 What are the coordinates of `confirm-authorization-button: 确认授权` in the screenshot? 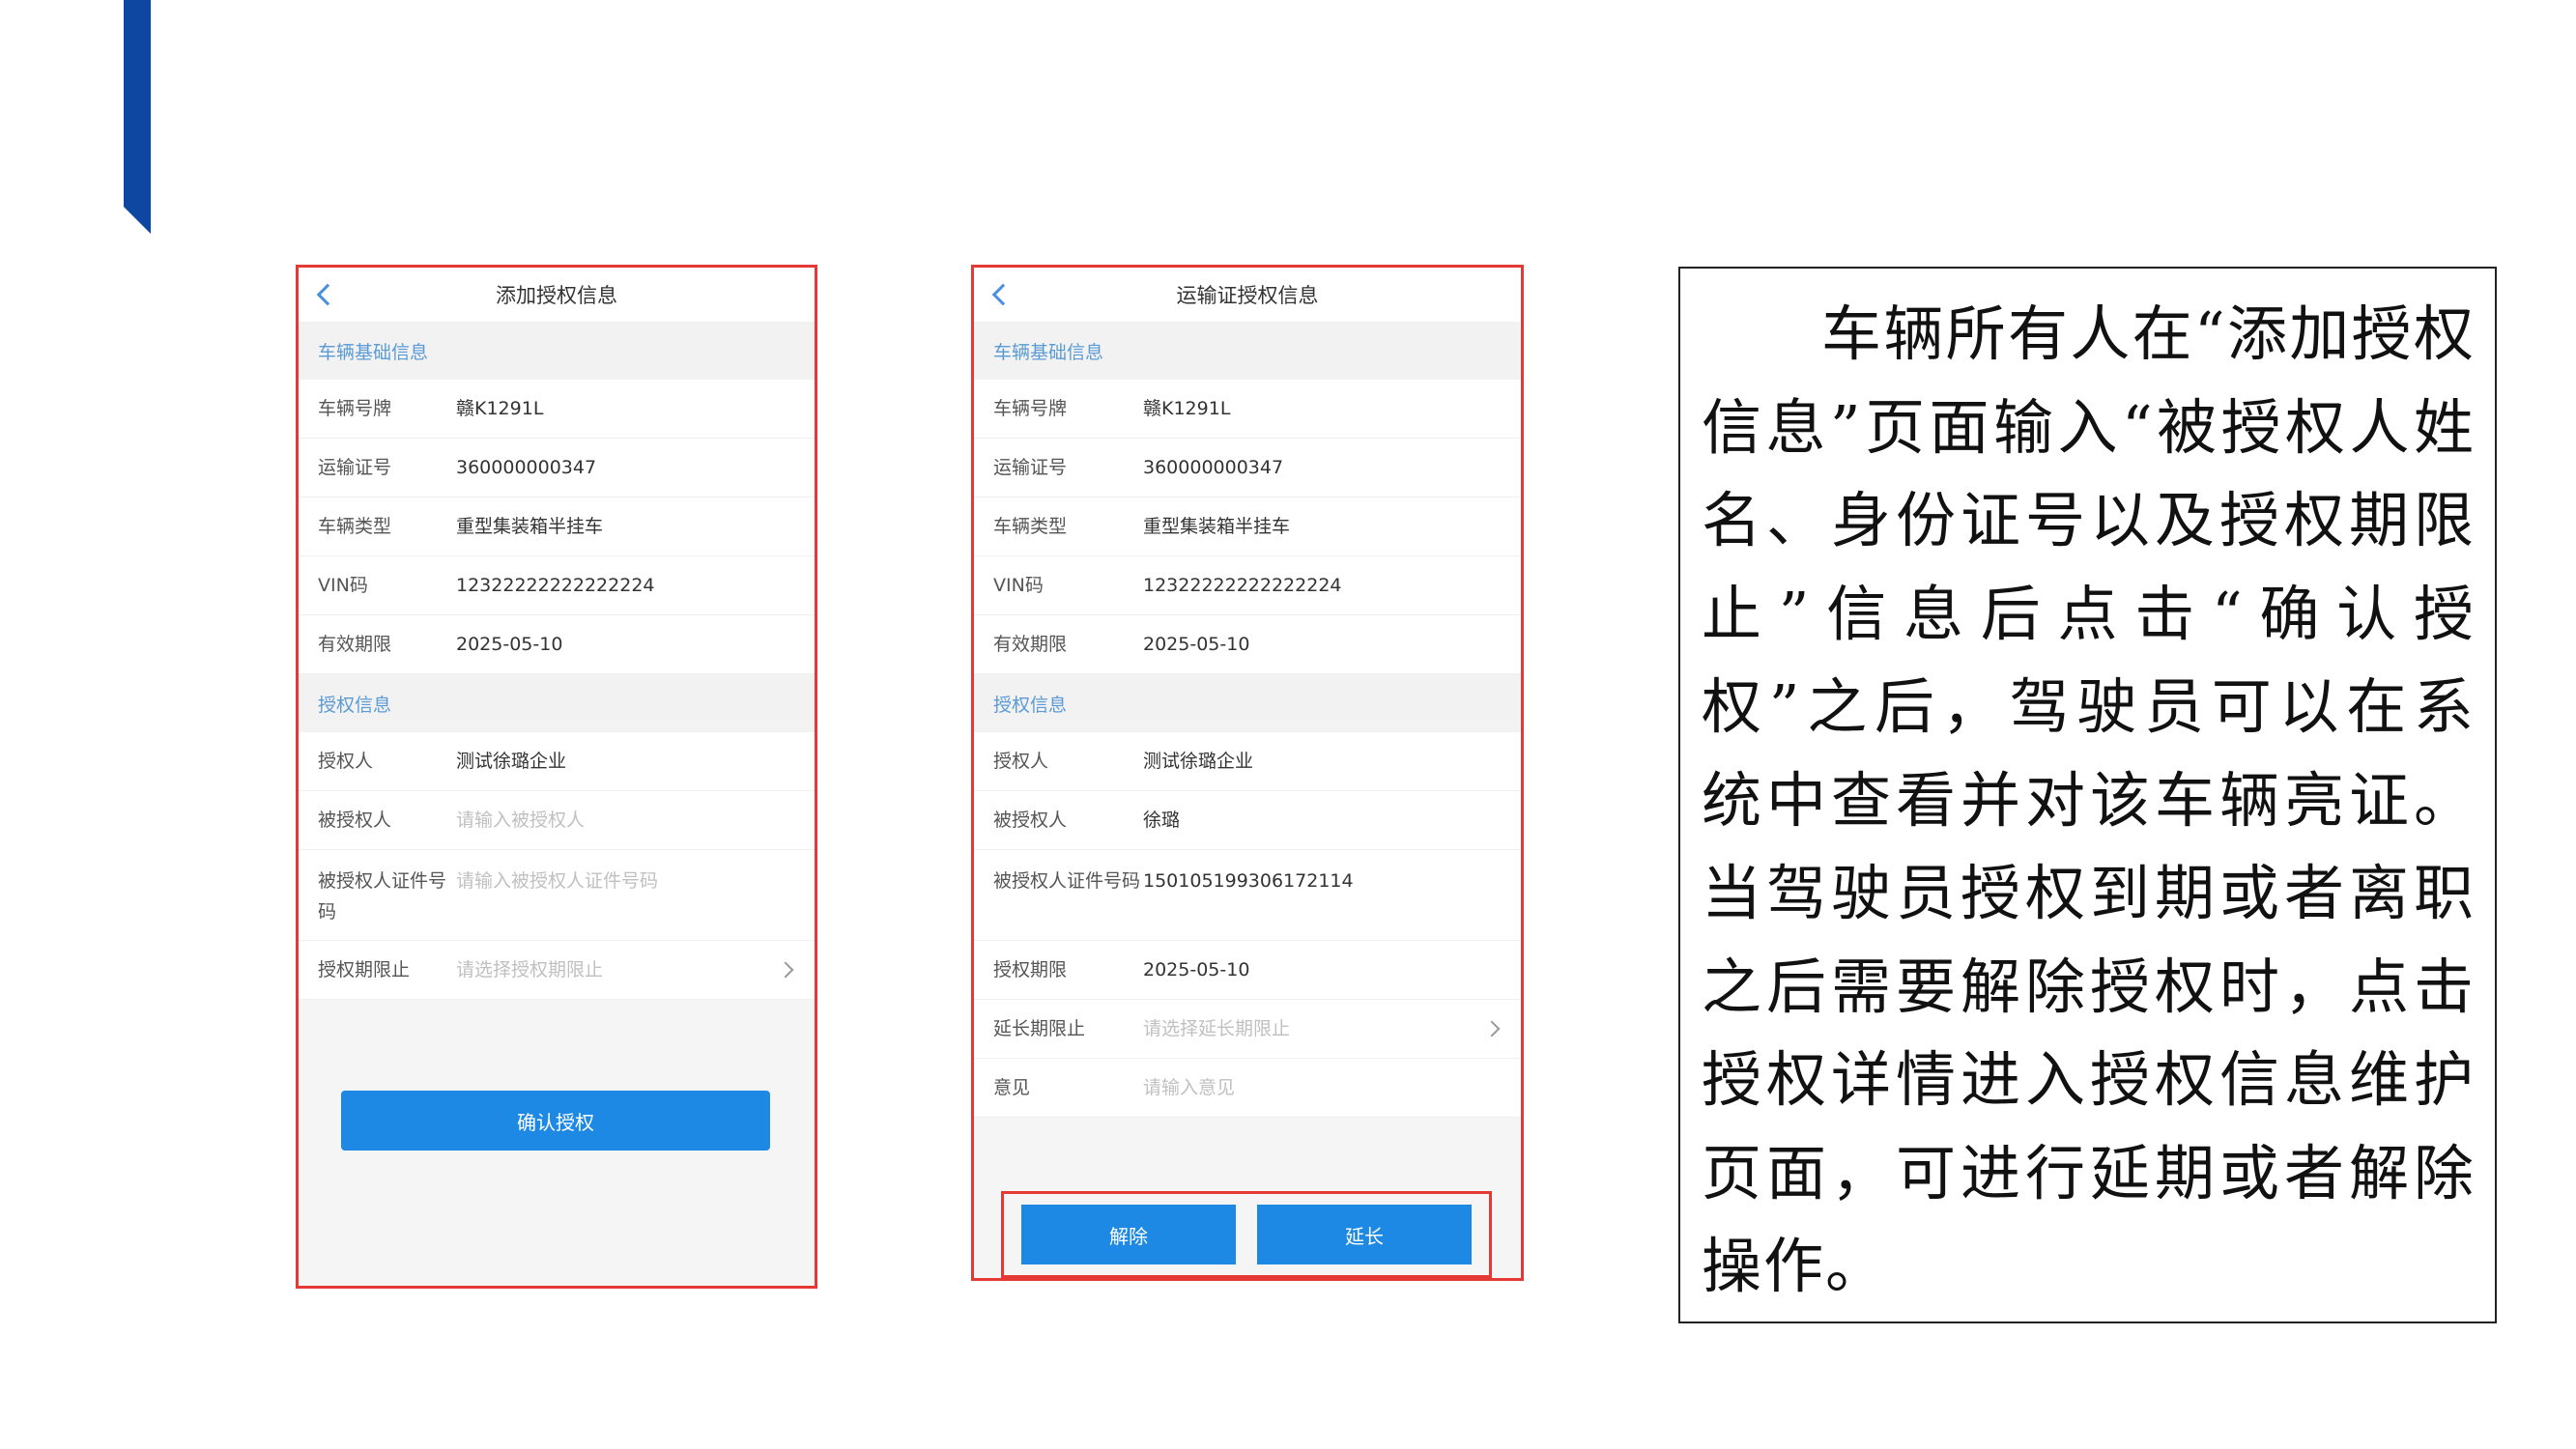 It's located at (555, 1121).